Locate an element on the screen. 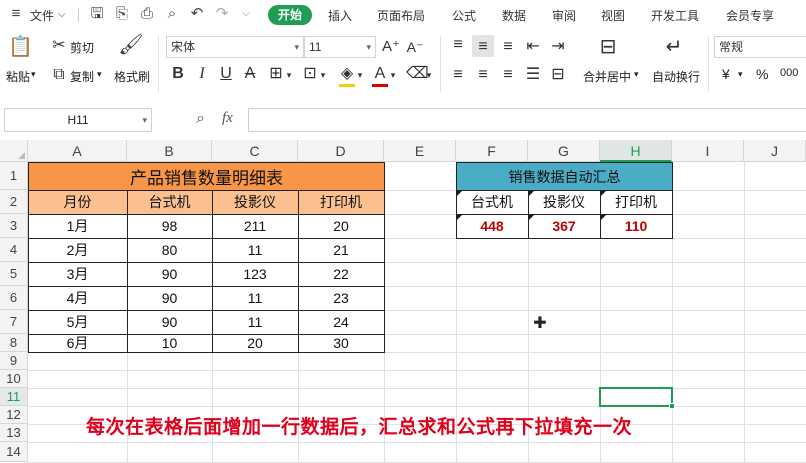 The height and width of the screenshot is (463, 806). fill-pattern-dropdown-icon: ▾ is located at coordinates (323, 75).